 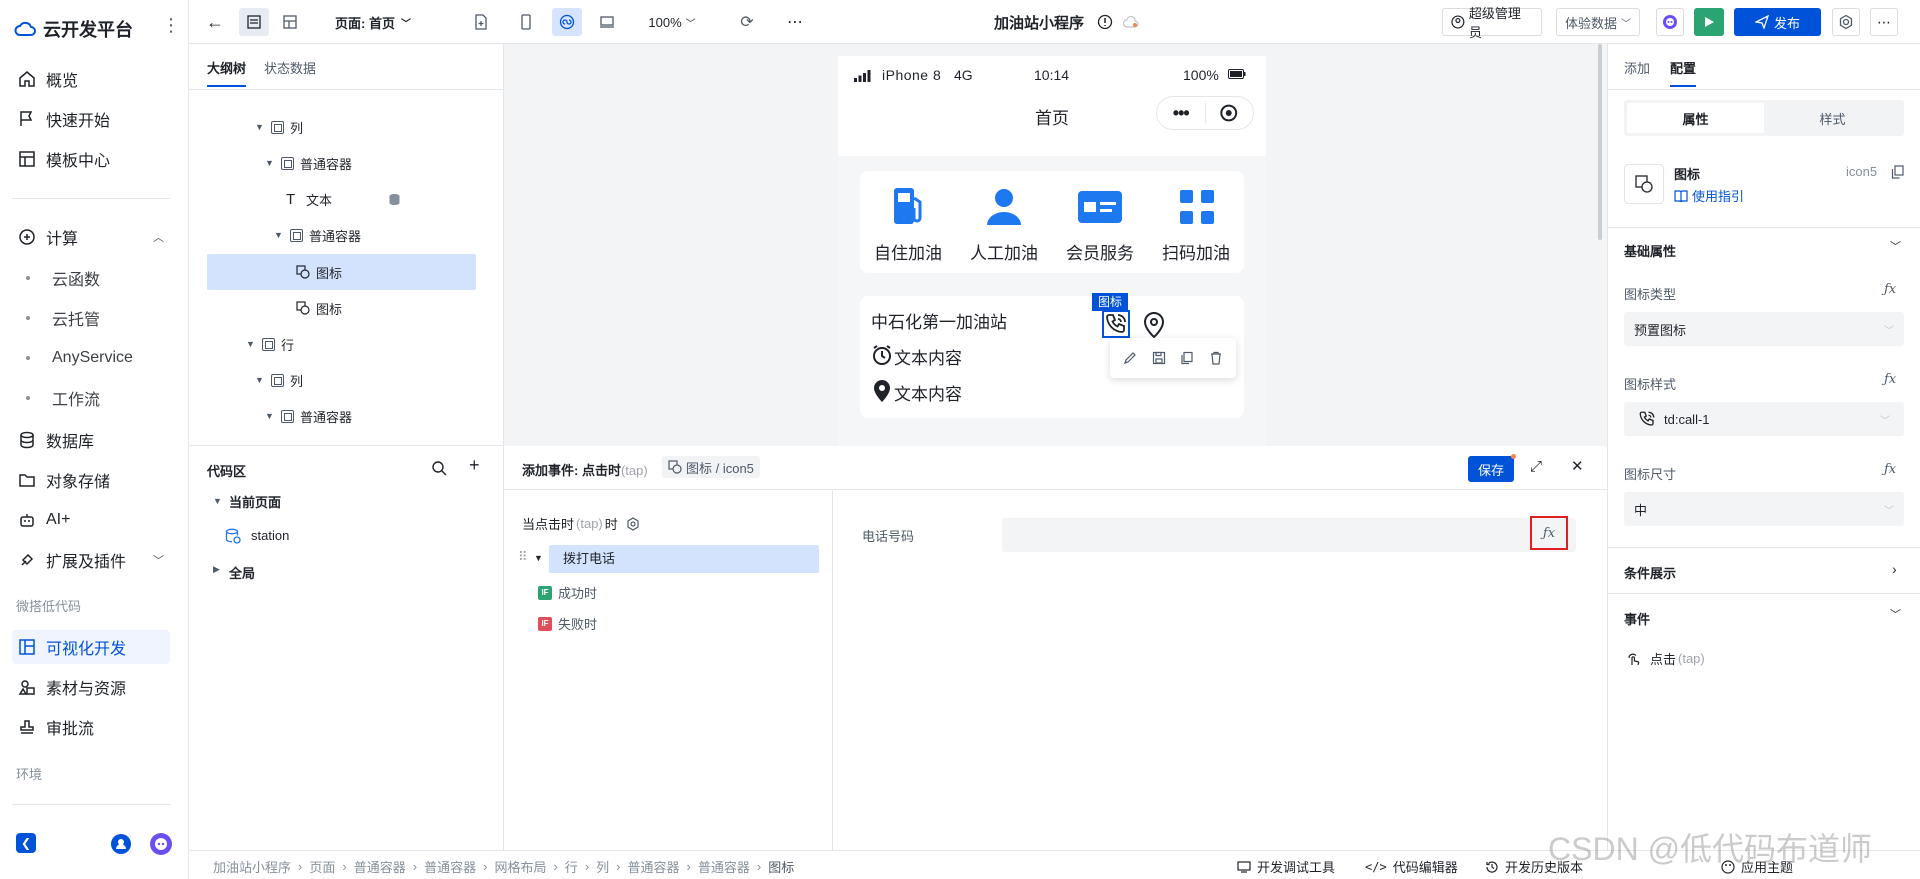 I want to click on tree-node-selected: 图标, so click(x=319, y=272).